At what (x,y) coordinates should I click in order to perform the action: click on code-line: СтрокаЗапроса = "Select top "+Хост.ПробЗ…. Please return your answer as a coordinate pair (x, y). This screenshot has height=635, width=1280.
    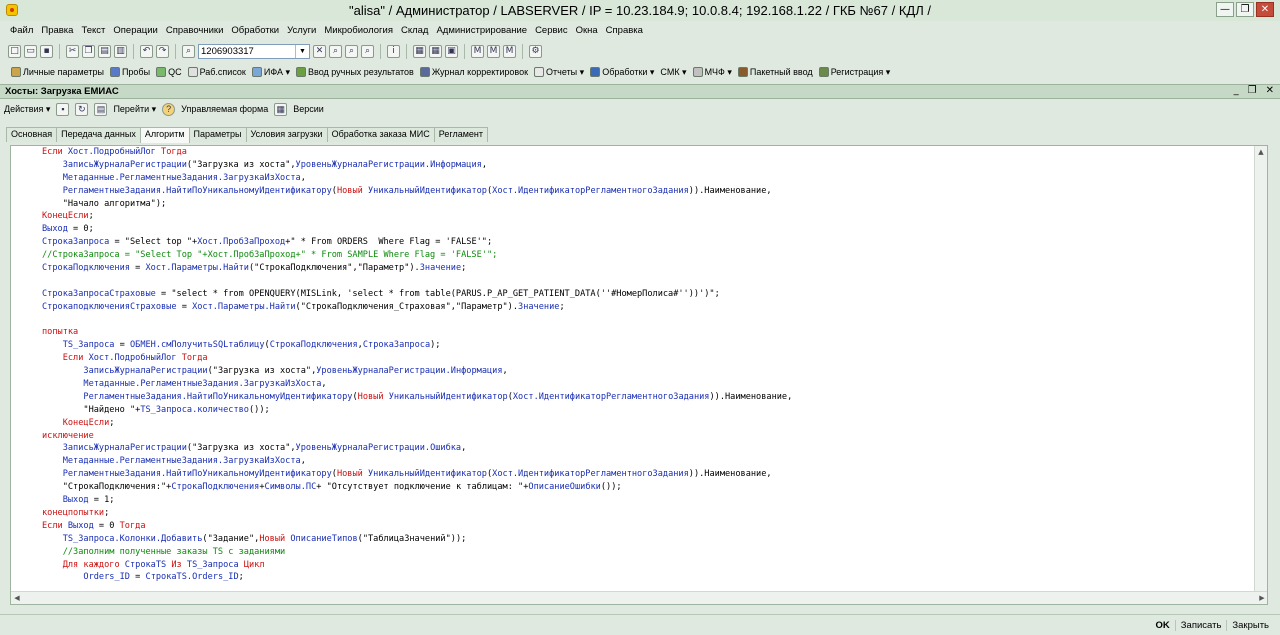
    Looking at the image, I should click on (647, 242).